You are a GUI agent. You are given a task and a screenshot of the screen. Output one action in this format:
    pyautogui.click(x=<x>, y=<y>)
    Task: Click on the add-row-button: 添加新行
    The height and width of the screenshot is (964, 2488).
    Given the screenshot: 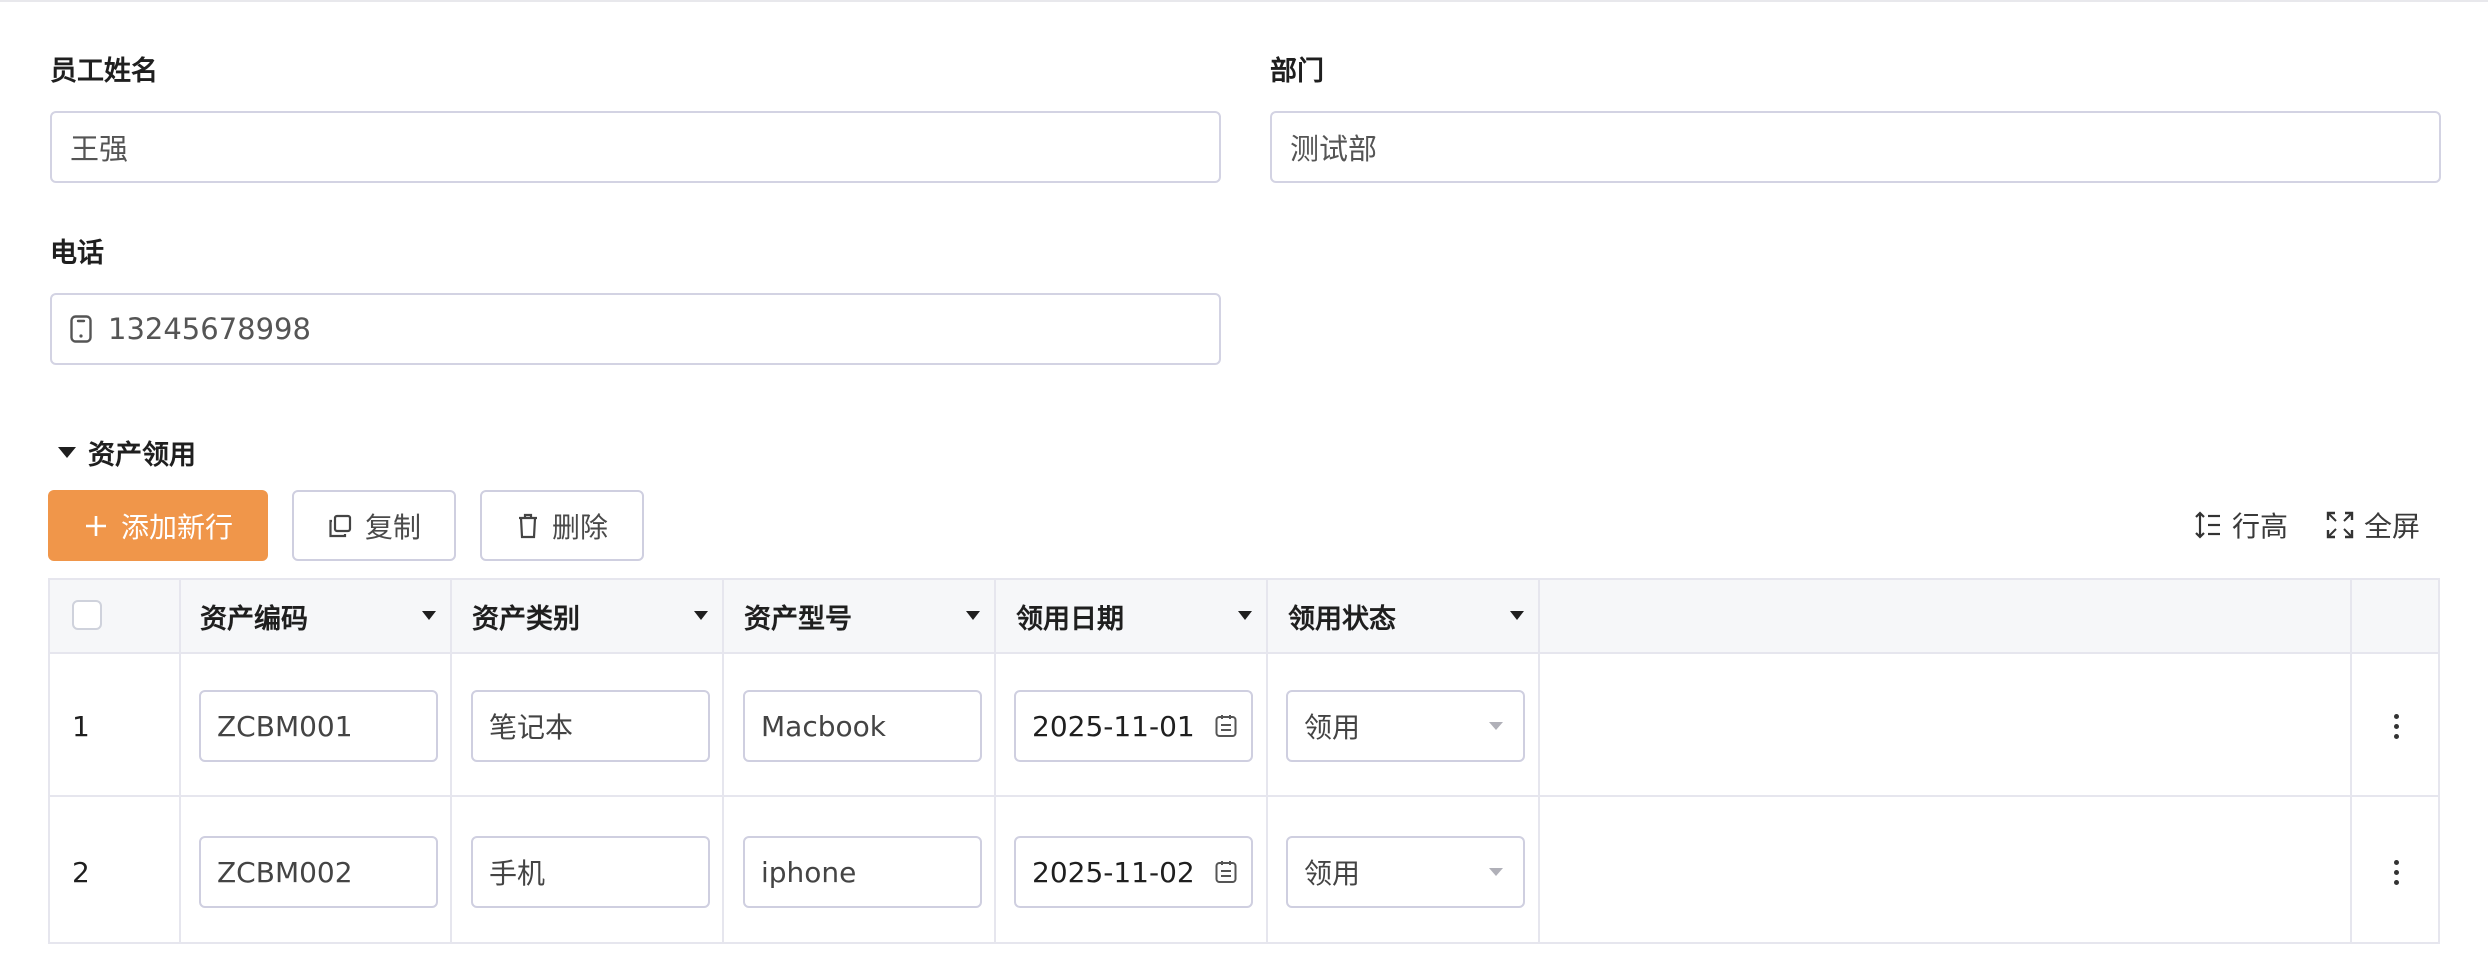 What is the action you would take?
    pyautogui.click(x=158, y=525)
    